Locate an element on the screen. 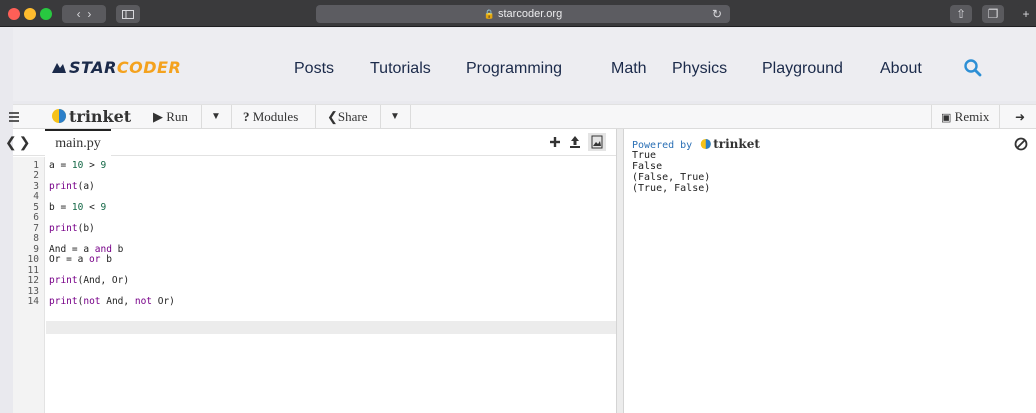 This screenshot has width=1036, height=413. trinket-logo-icon is located at coordinates (59, 116).